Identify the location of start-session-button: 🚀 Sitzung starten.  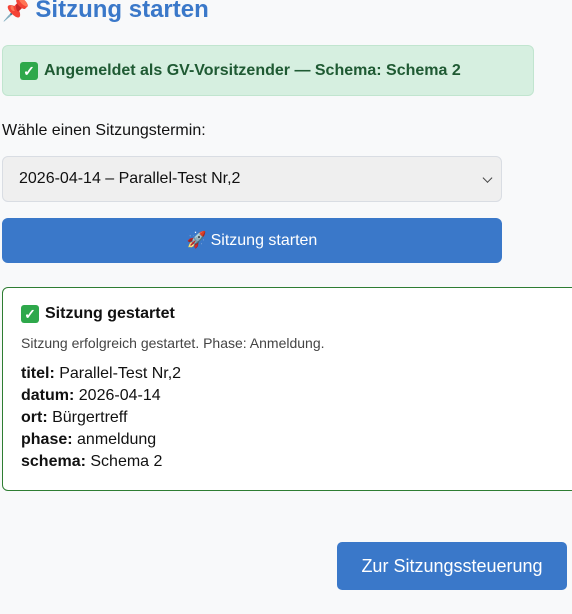
(252, 240).